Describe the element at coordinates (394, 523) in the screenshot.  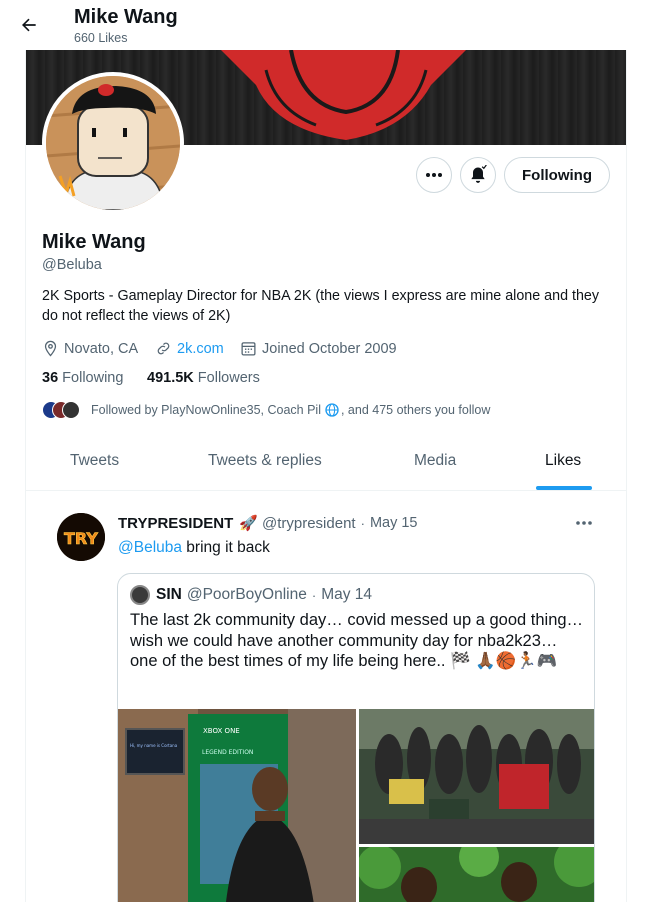
I see `tweet-date: May 15` at that location.